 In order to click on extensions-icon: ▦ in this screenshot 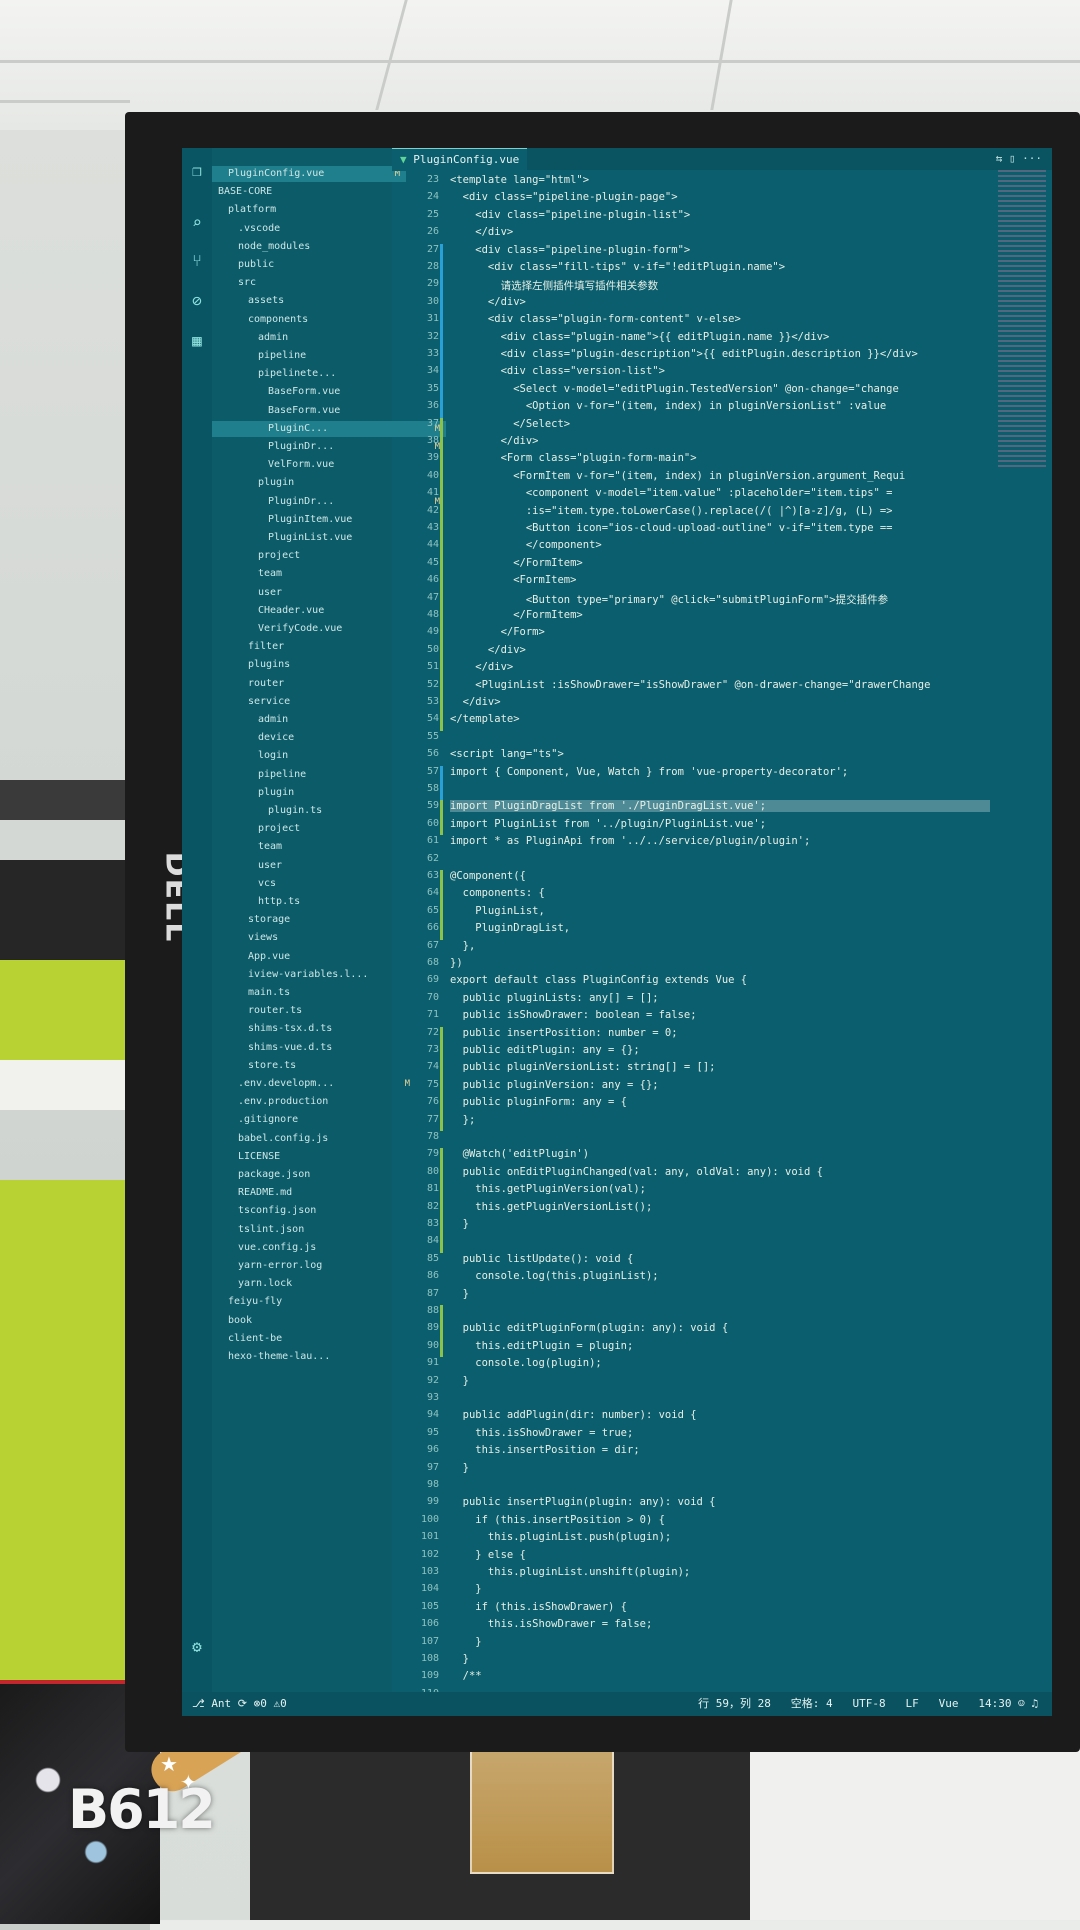, I will do `click(197, 341)`.